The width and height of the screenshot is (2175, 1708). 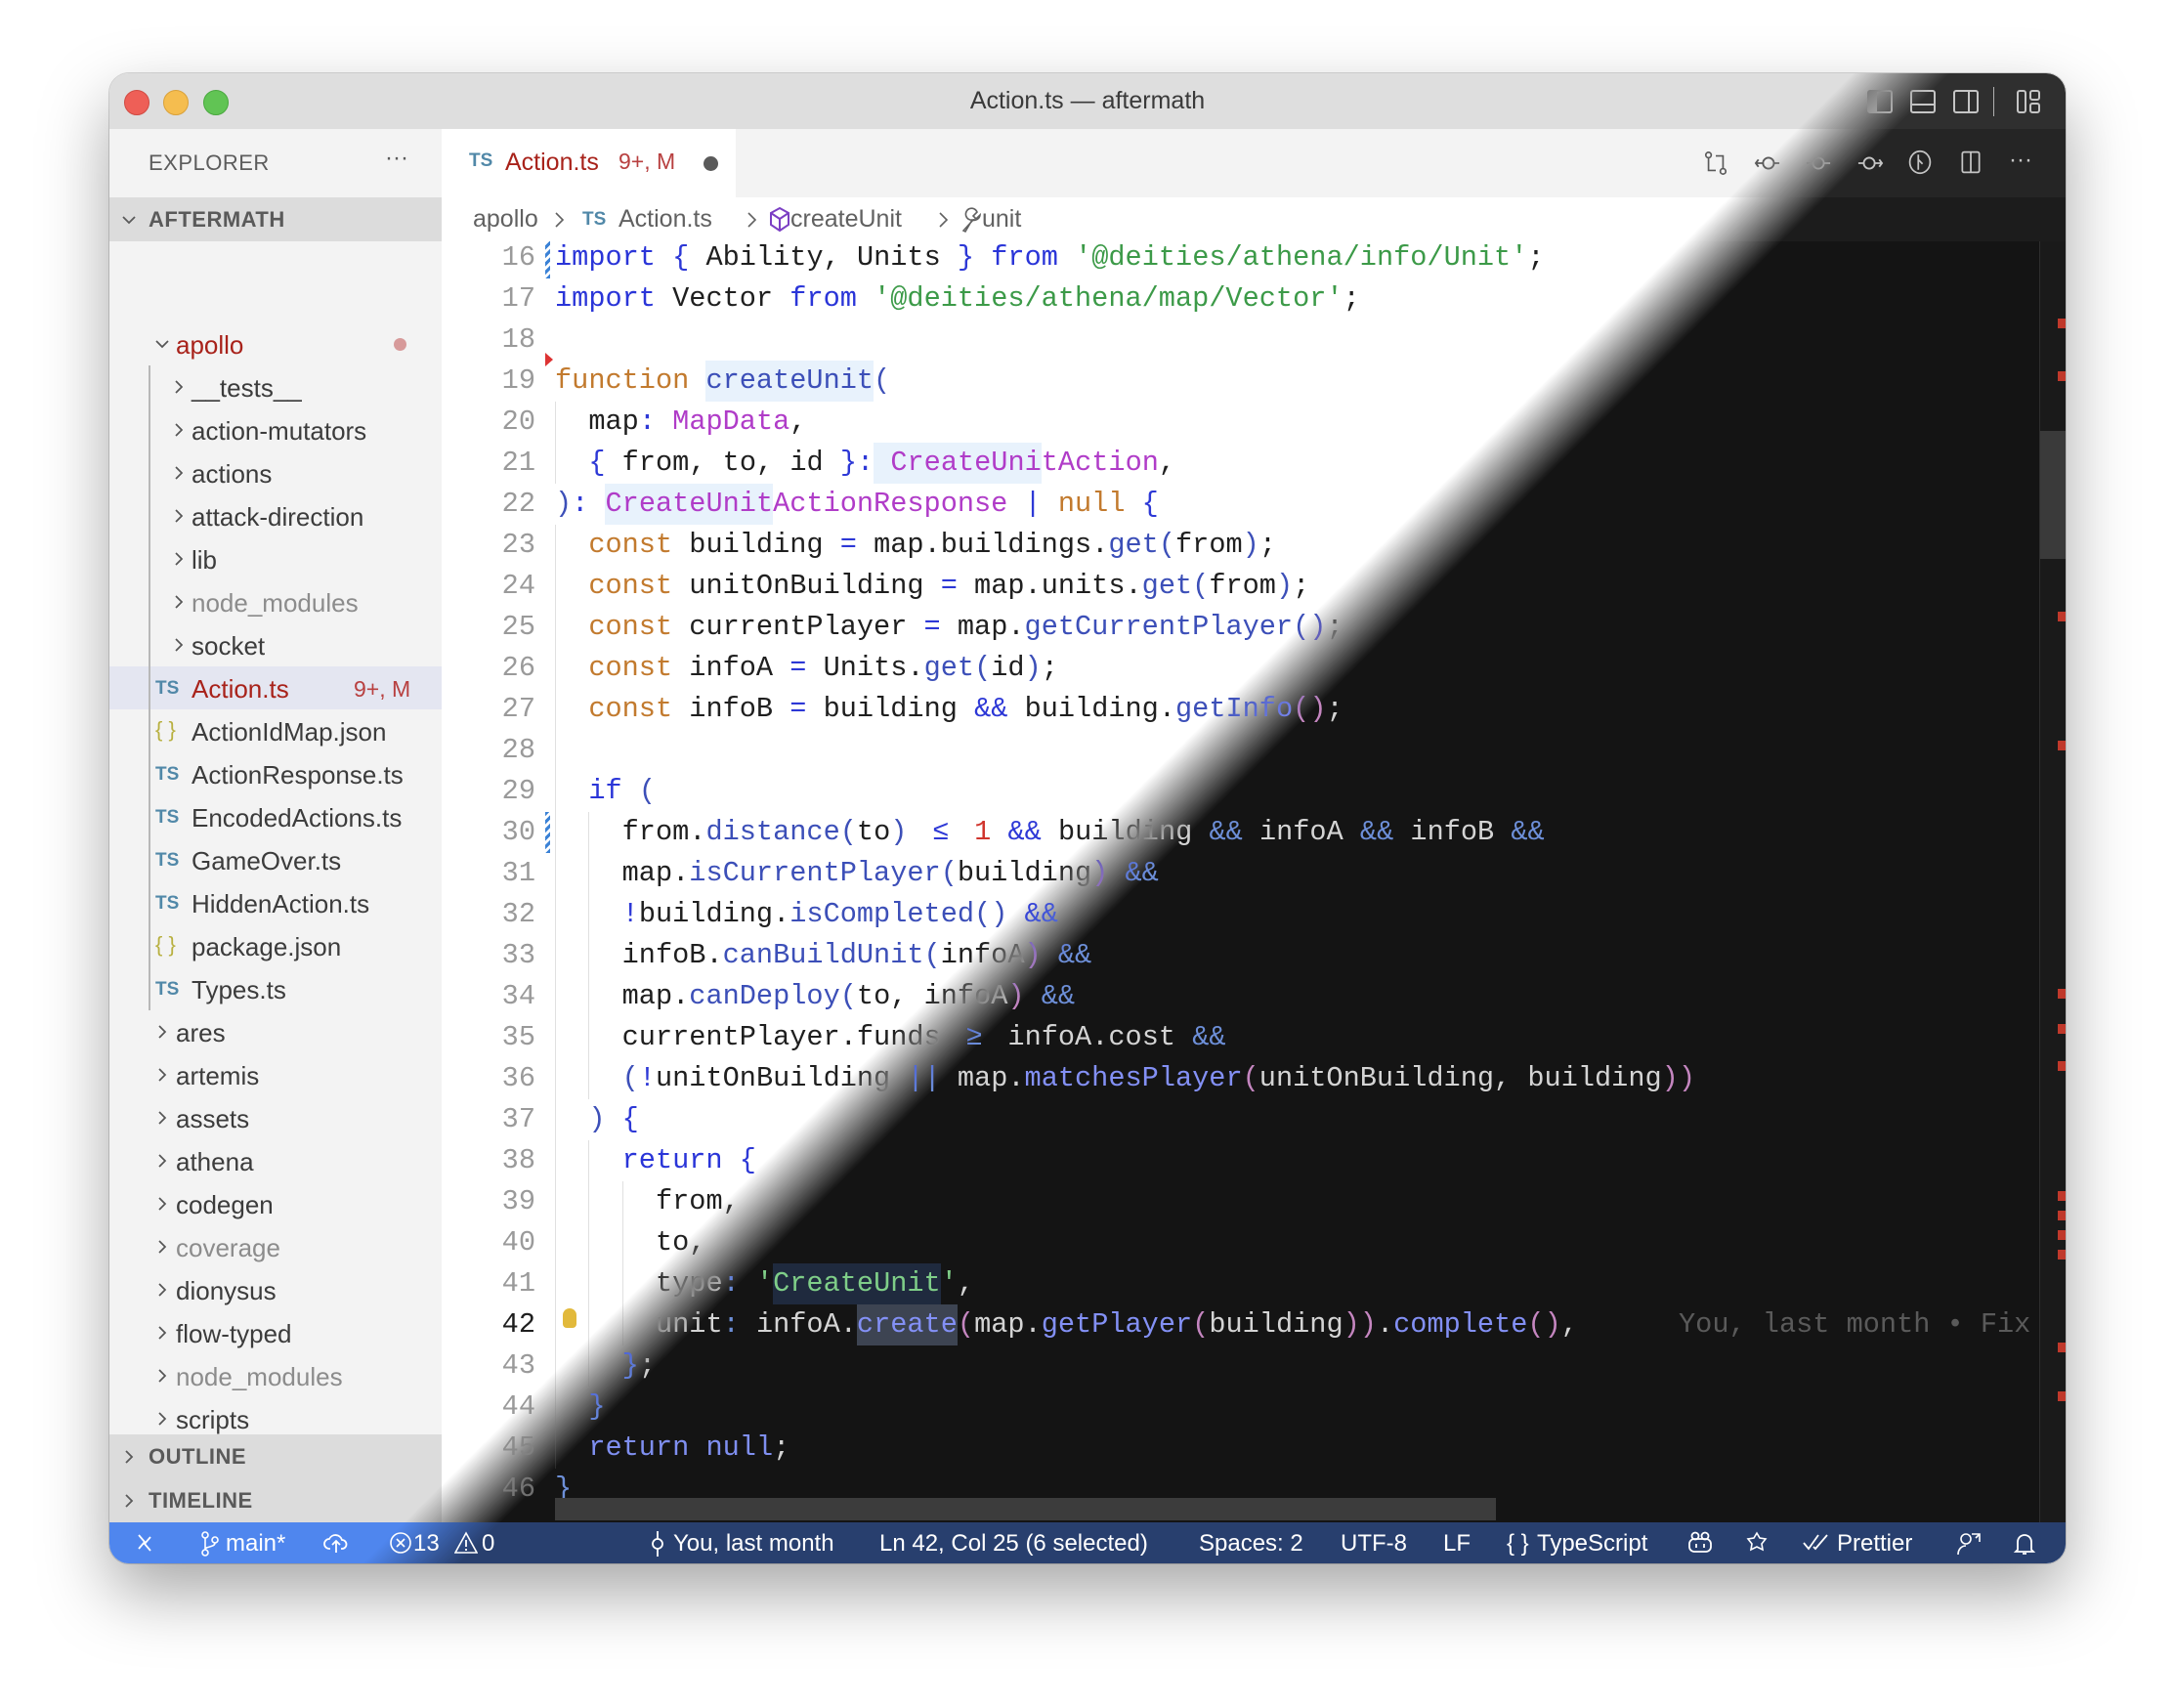 What do you see at coordinates (275, 1074) in the screenshot?
I see `tree-item-artemis: artemis` at bounding box center [275, 1074].